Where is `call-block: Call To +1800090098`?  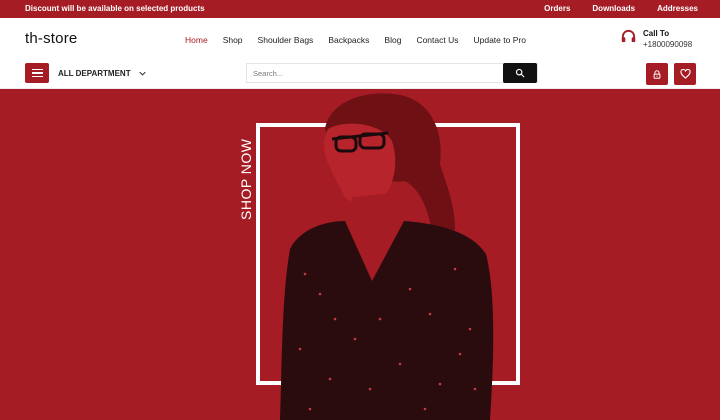
call-block: Call To +1800090098 is located at coordinates (656, 39).